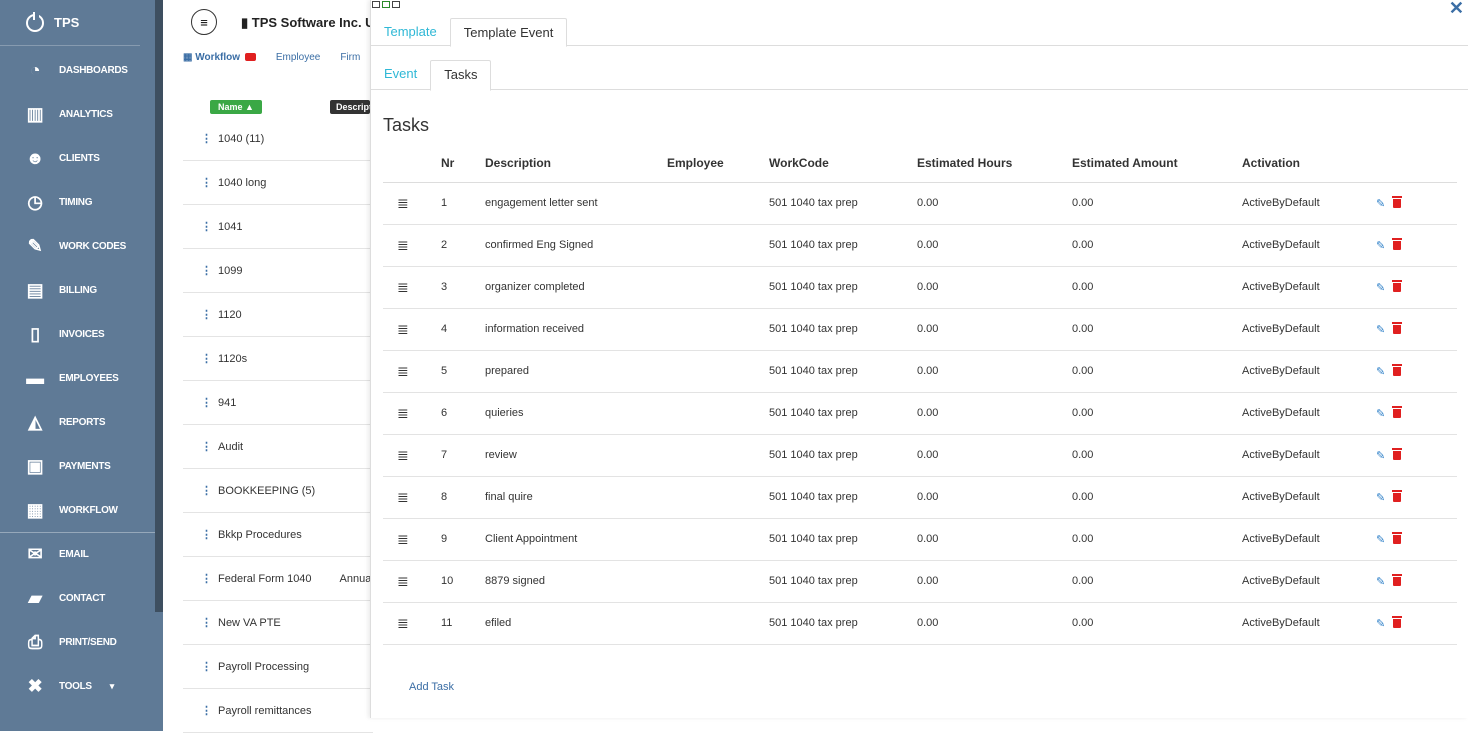 The width and height of the screenshot is (1468, 733). I want to click on sidebar-item-invoices: ▯ INVOICES, so click(77, 334).